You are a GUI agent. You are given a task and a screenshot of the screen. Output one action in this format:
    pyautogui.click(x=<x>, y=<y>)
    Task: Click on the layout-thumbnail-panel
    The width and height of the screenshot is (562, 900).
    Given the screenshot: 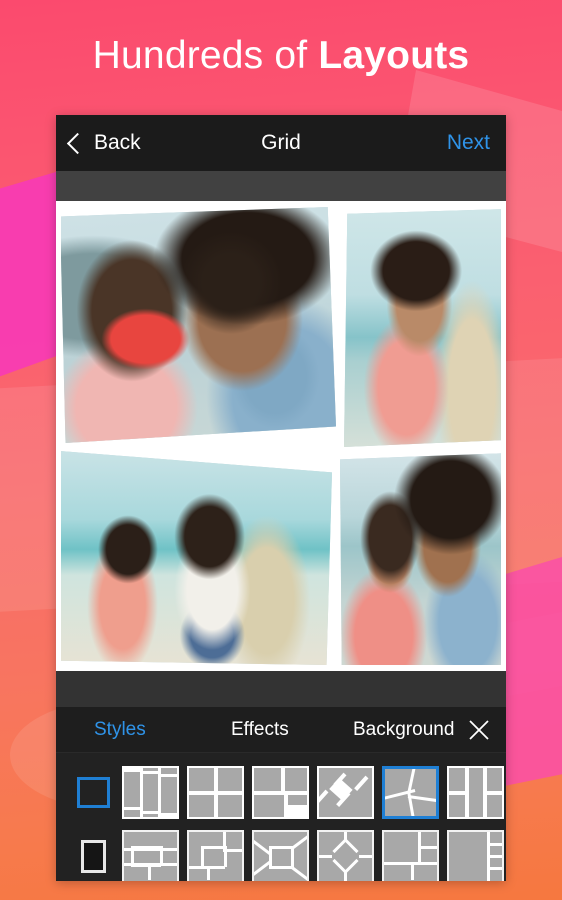 What is the action you would take?
    pyautogui.click(x=281, y=817)
    